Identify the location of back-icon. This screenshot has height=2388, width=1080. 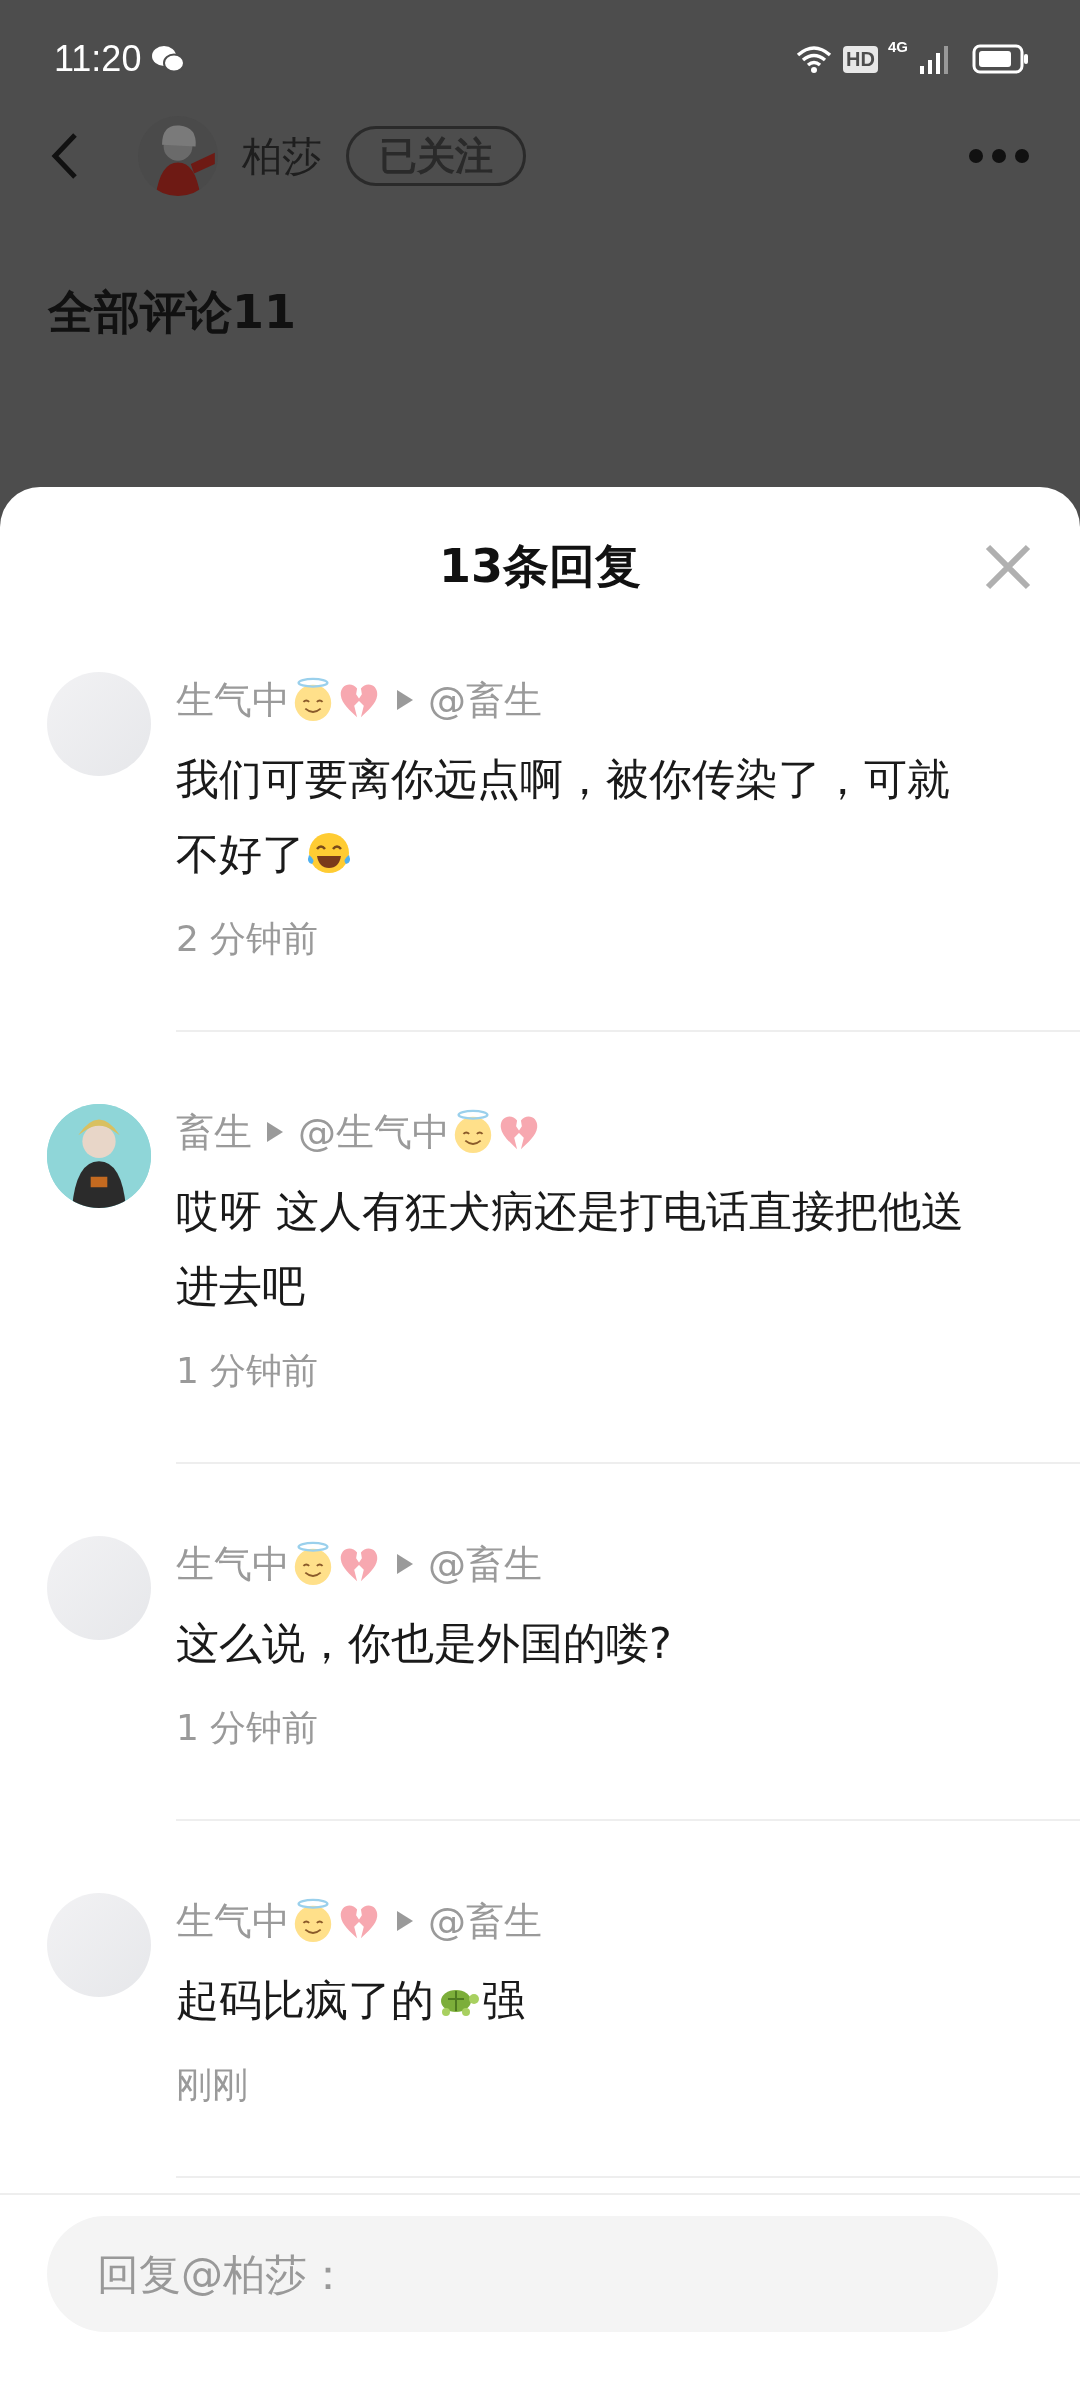
(65, 156).